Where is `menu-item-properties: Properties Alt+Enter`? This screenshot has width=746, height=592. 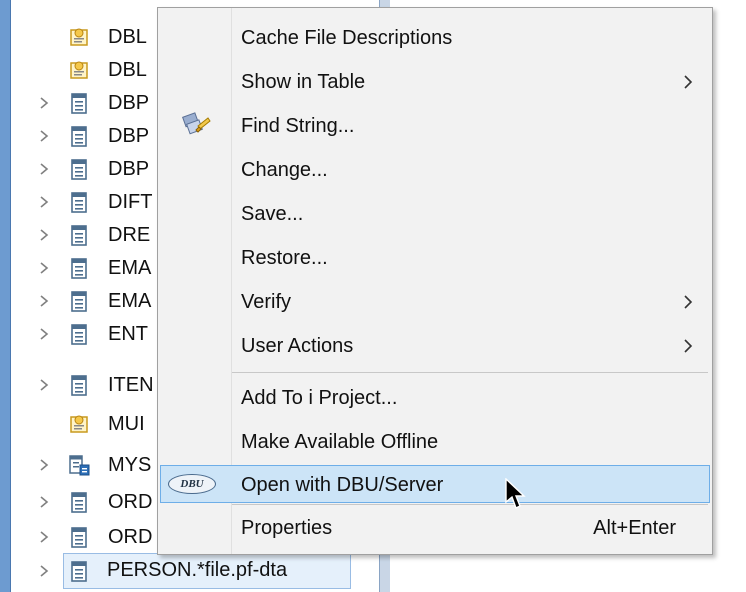
menu-item-properties: Properties Alt+Enter is located at coordinates (435, 528).